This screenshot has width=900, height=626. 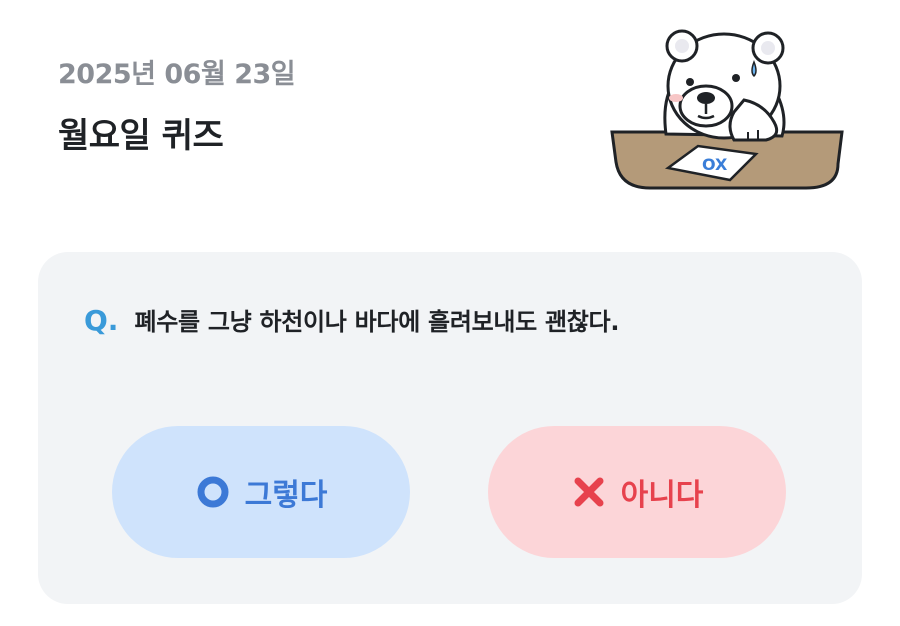 What do you see at coordinates (727, 109) in the screenshot?
I see `bear-mascot-icon: OX` at bounding box center [727, 109].